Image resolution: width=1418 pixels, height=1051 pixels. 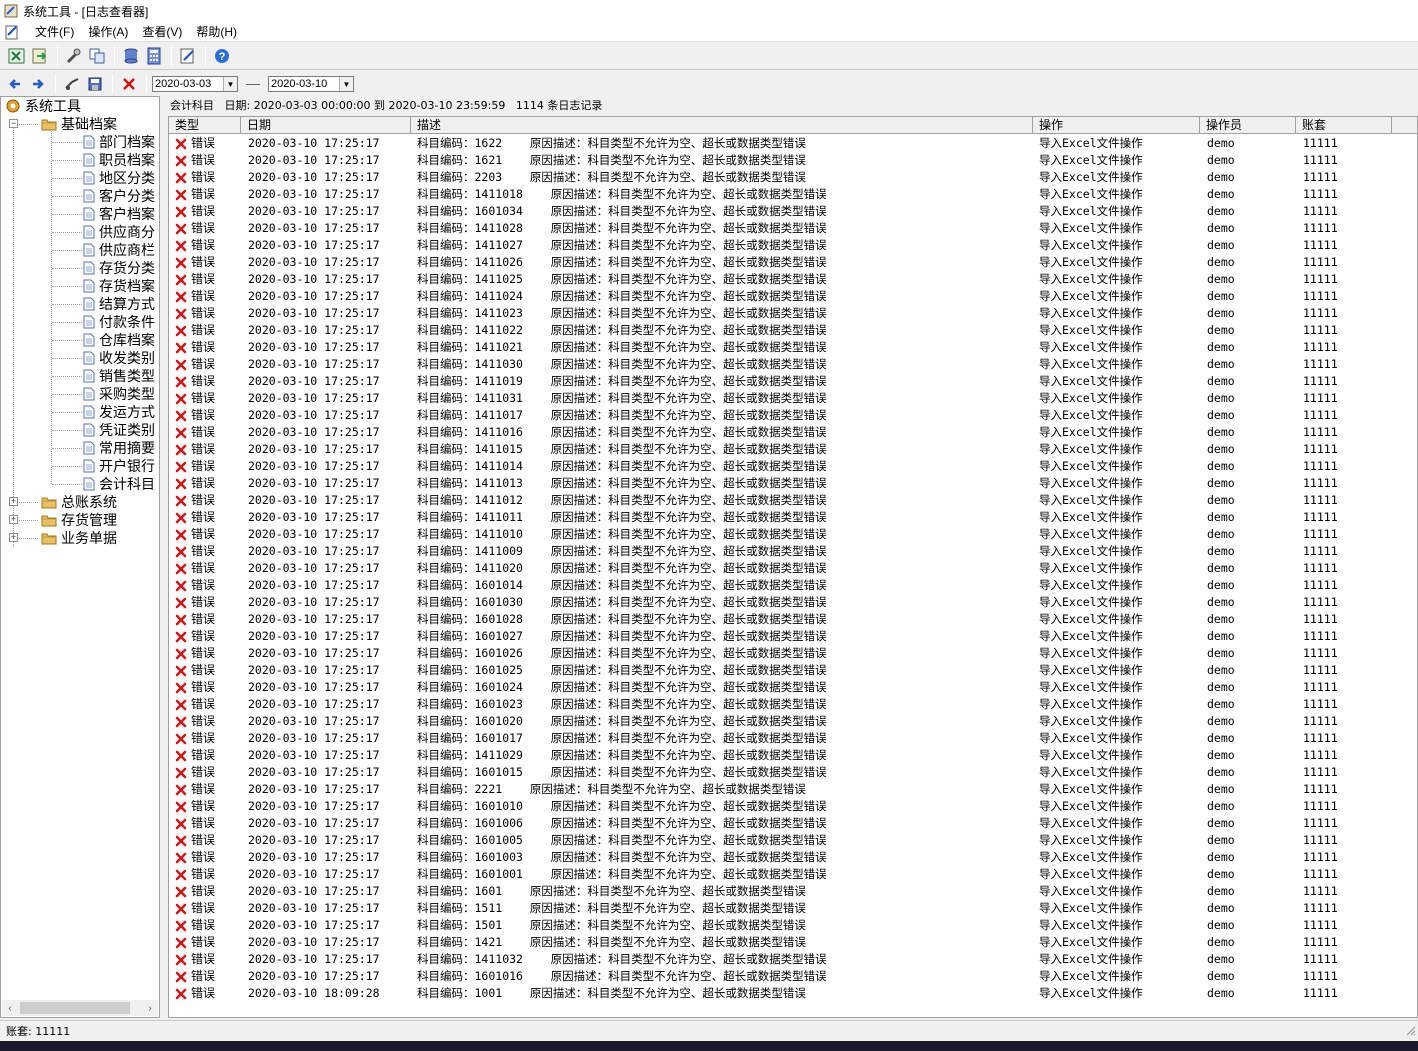 I want to click on back-button, so click(x=15, y=84).